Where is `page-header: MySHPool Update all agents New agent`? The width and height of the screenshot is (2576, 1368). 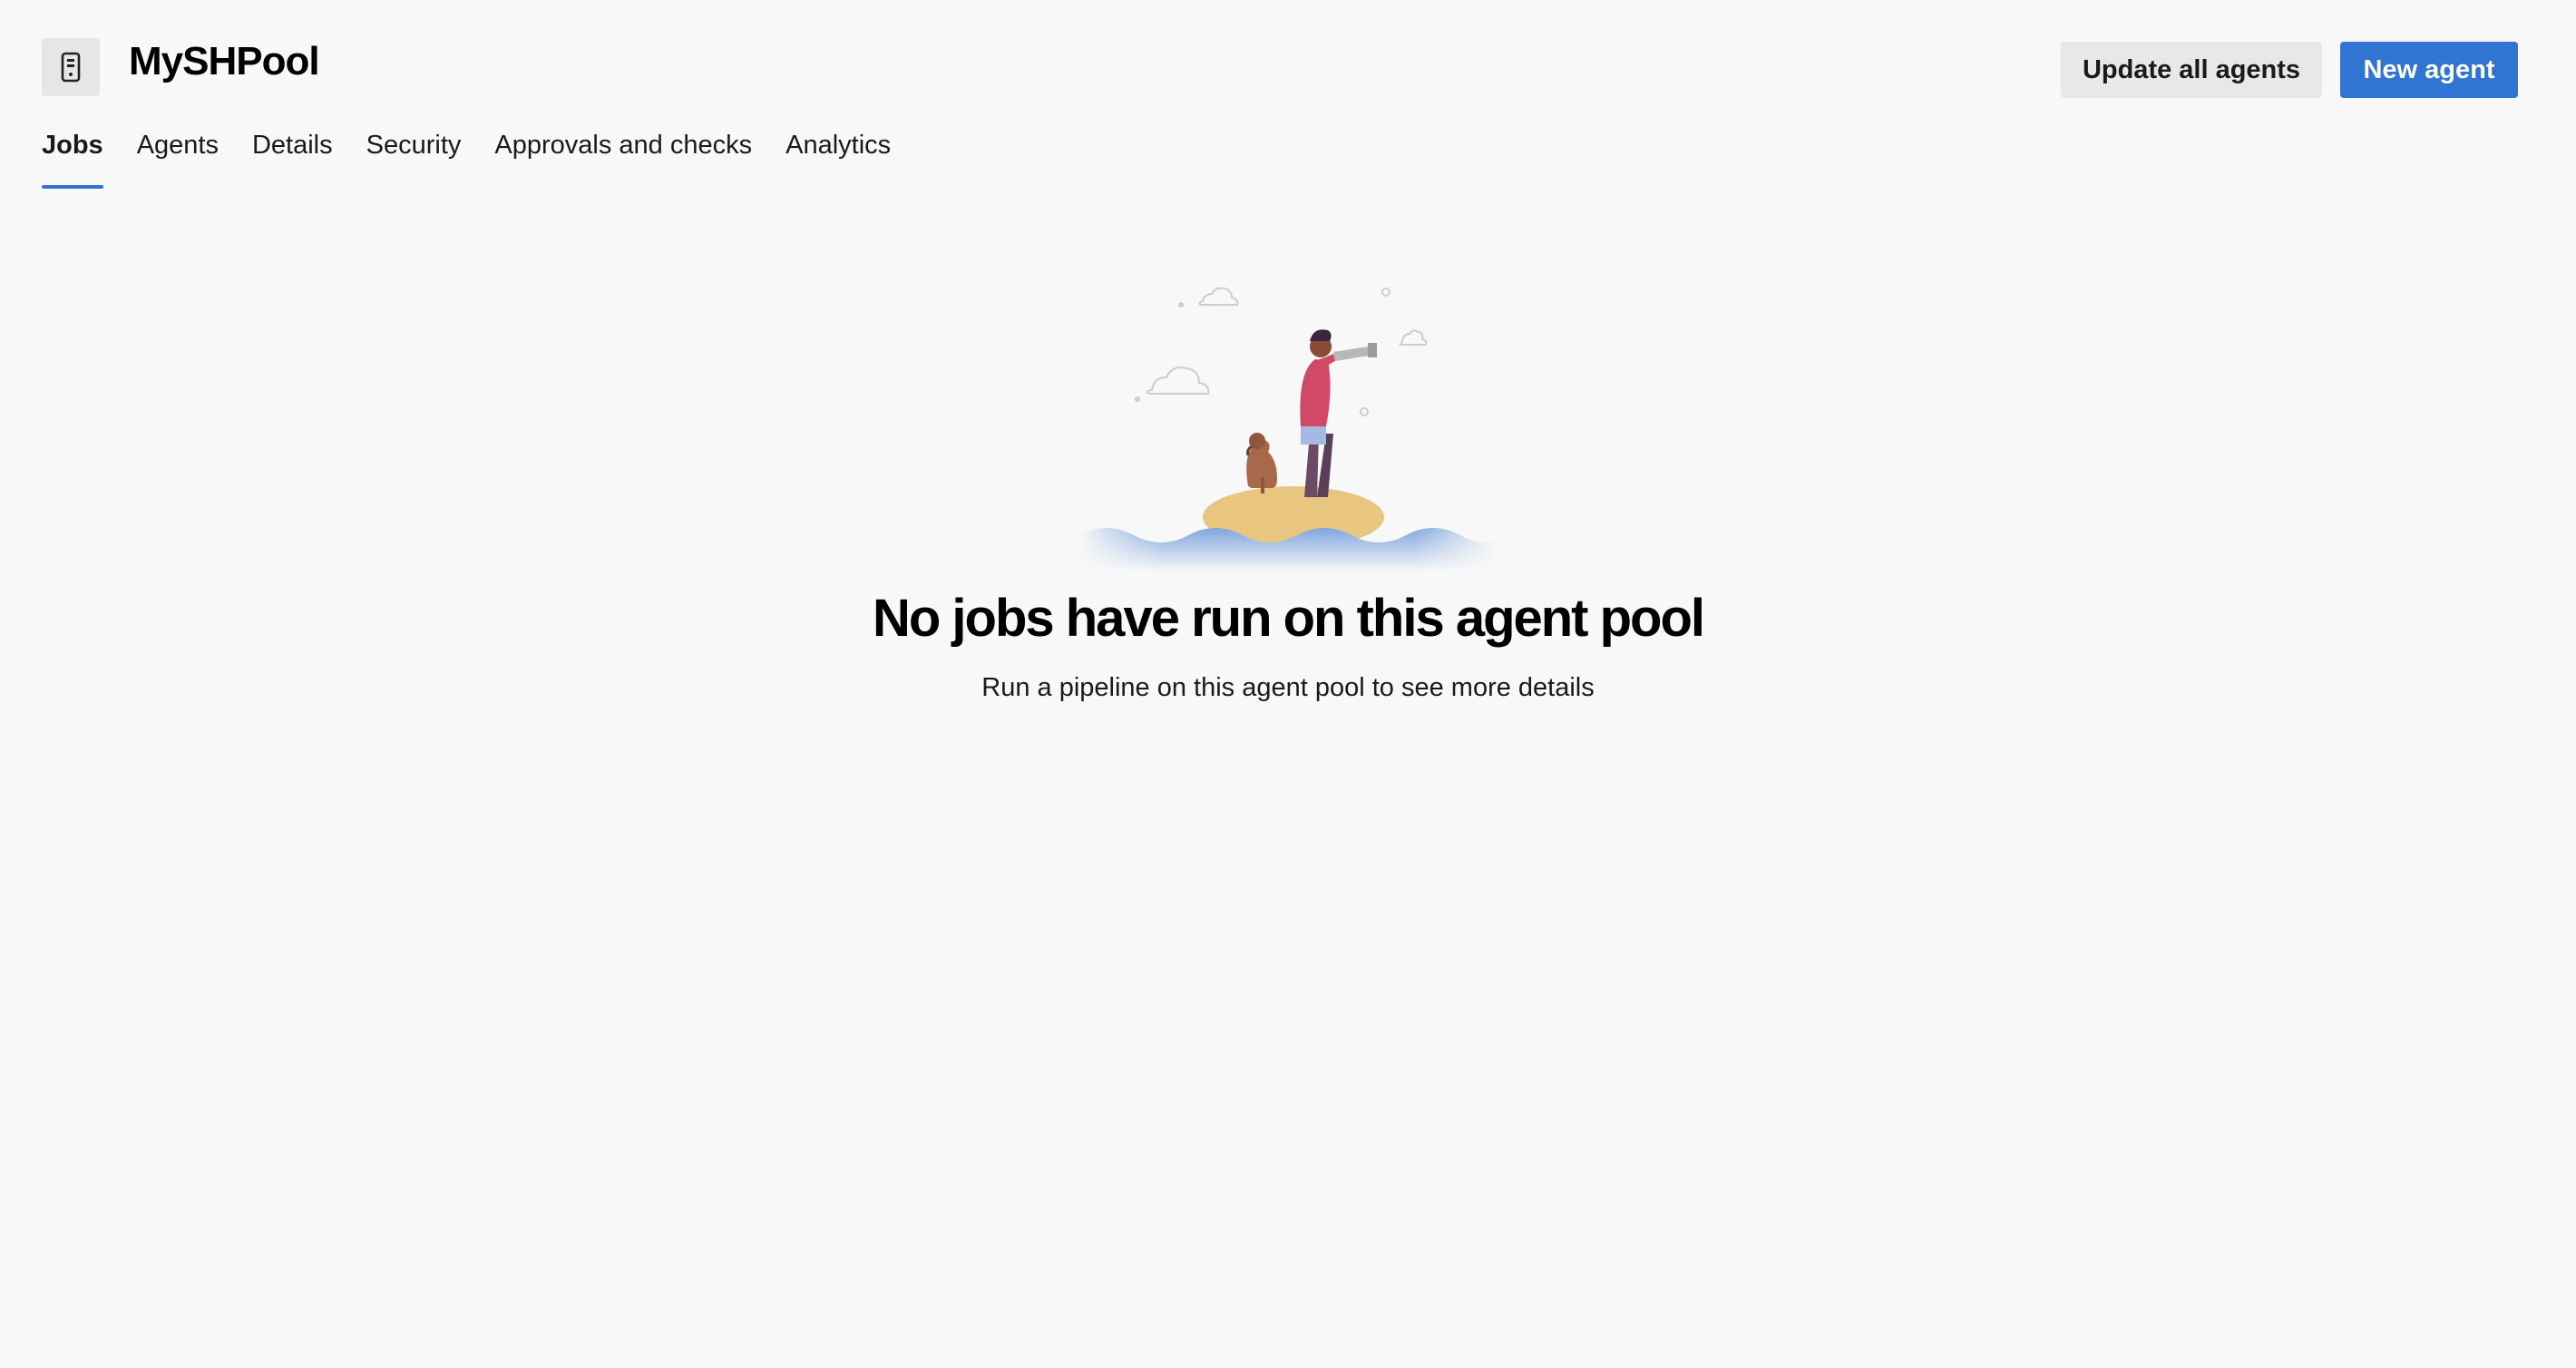 page-header: MySHPool Update all agents New agent is located at coordinates (1288, 54).